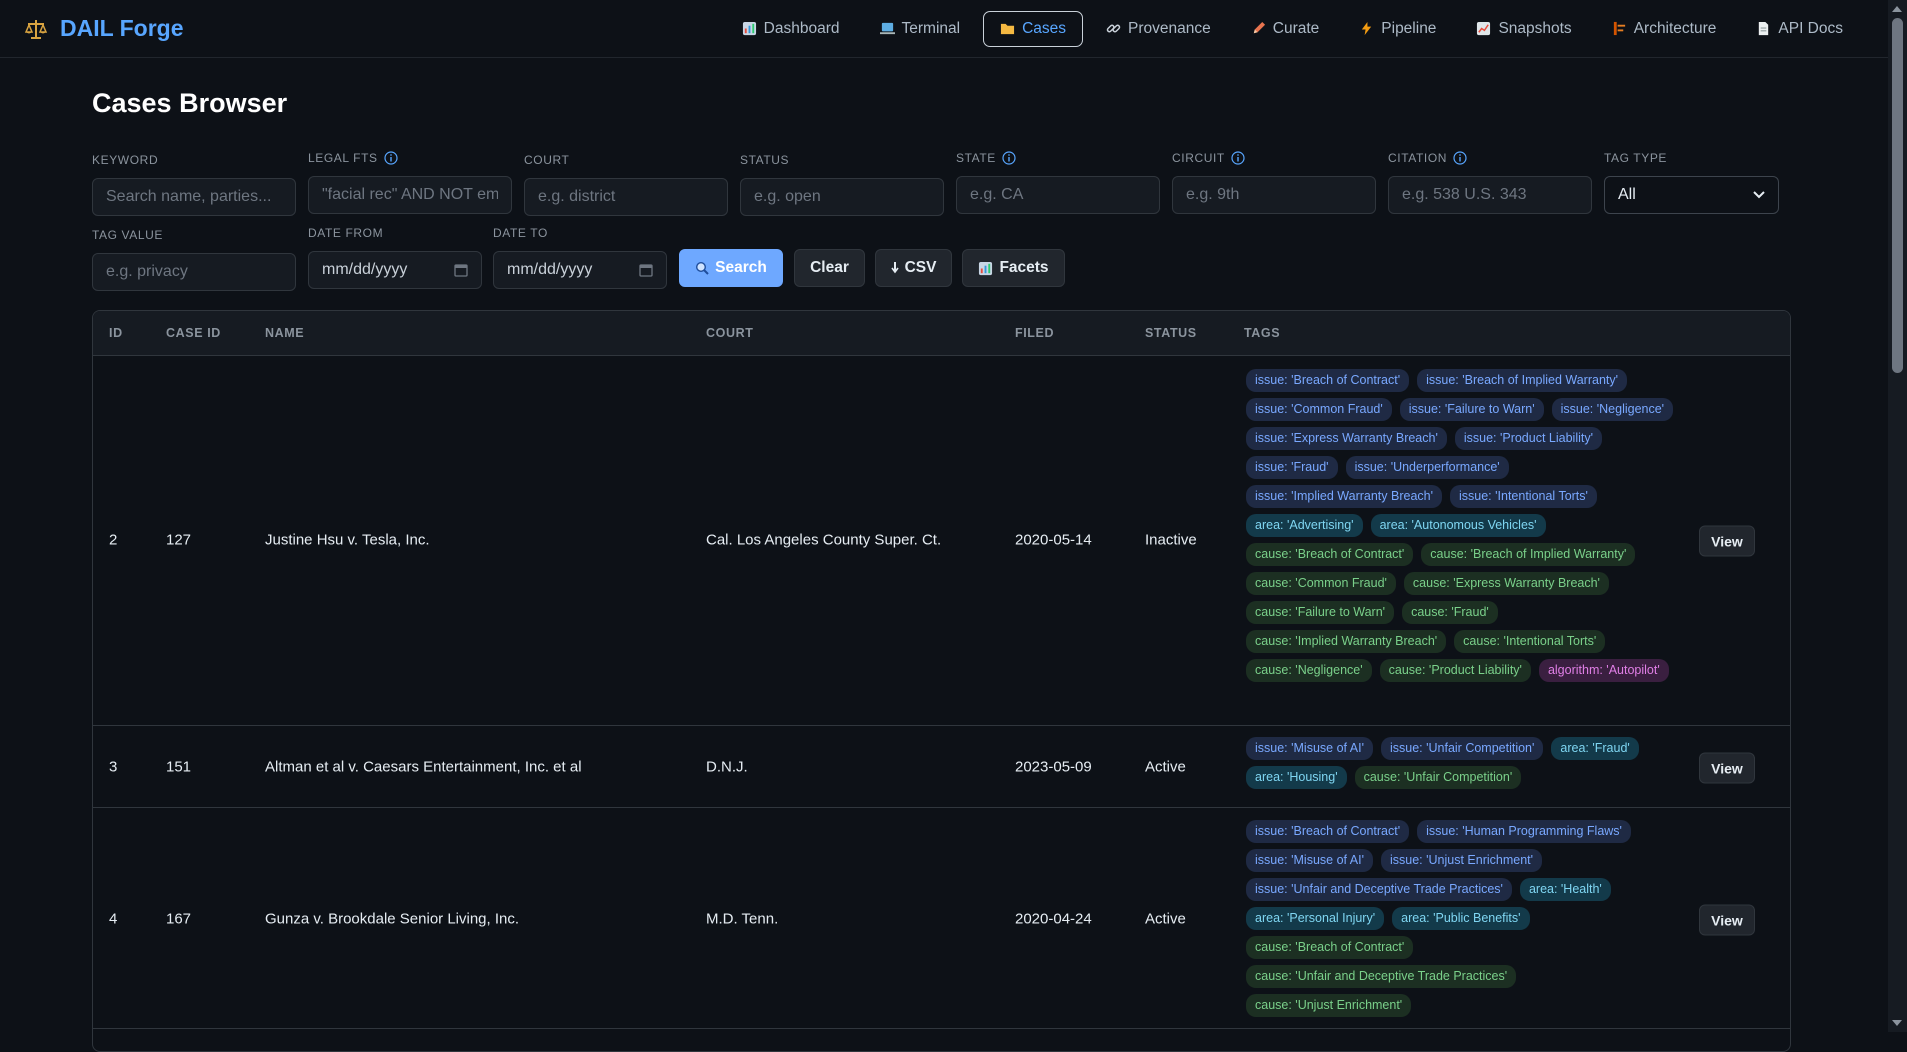  I want to click on tag-chip-issue: issue: 'Failure to Warn', so click(1471, 409).